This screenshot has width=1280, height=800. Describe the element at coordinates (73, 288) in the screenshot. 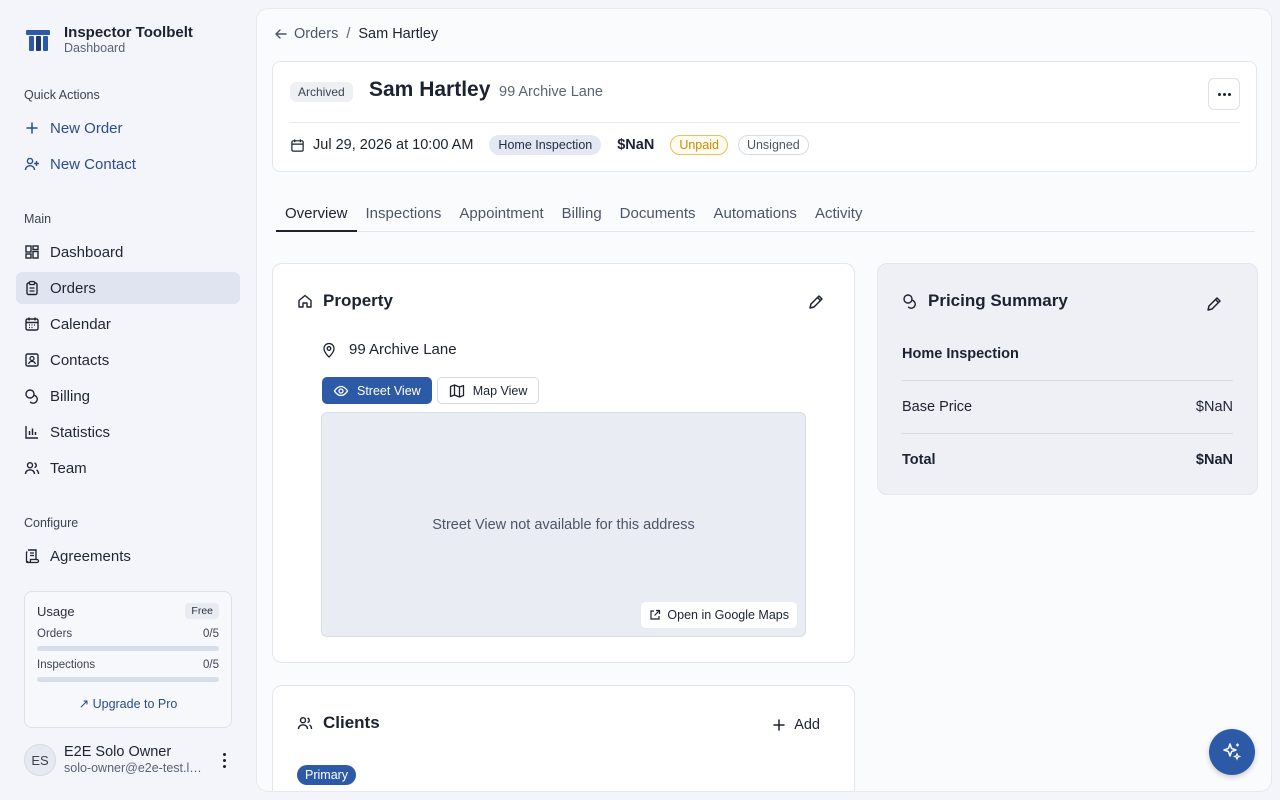

I see `sidebar-item-label: Orders` at that location.